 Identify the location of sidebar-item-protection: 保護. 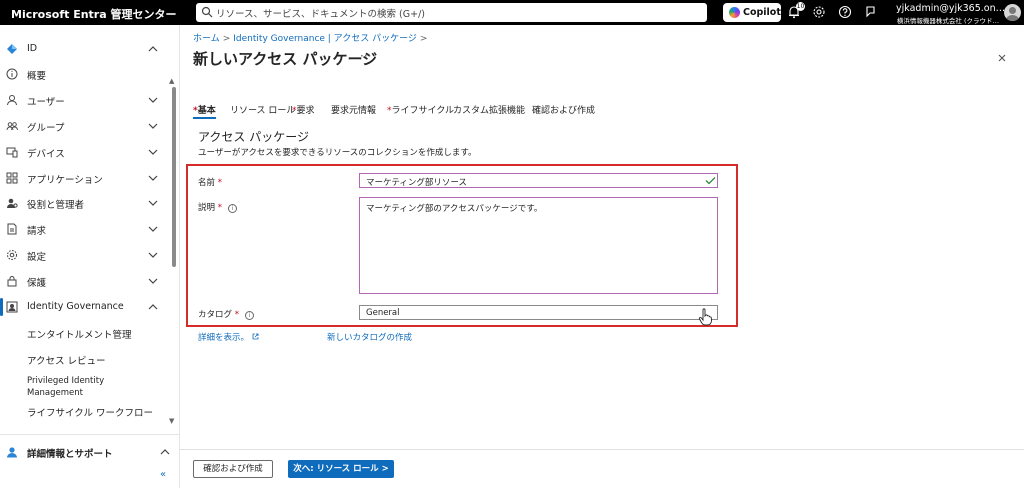
(84, 281).